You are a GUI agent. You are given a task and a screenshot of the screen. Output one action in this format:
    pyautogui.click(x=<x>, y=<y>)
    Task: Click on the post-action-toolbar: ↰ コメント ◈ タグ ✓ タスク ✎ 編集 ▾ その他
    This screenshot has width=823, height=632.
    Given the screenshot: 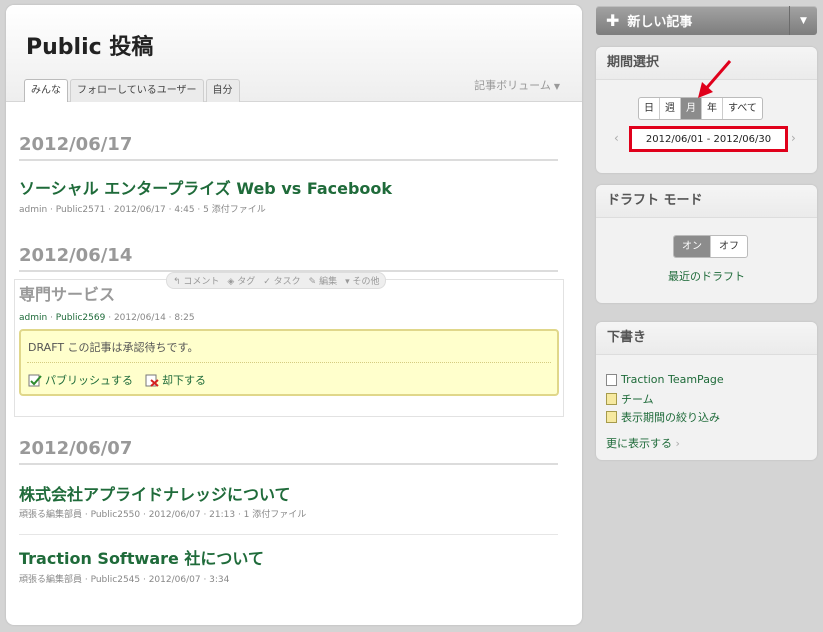 What is the action you would take?
    pyautogui.click(x=276, y=280)
    